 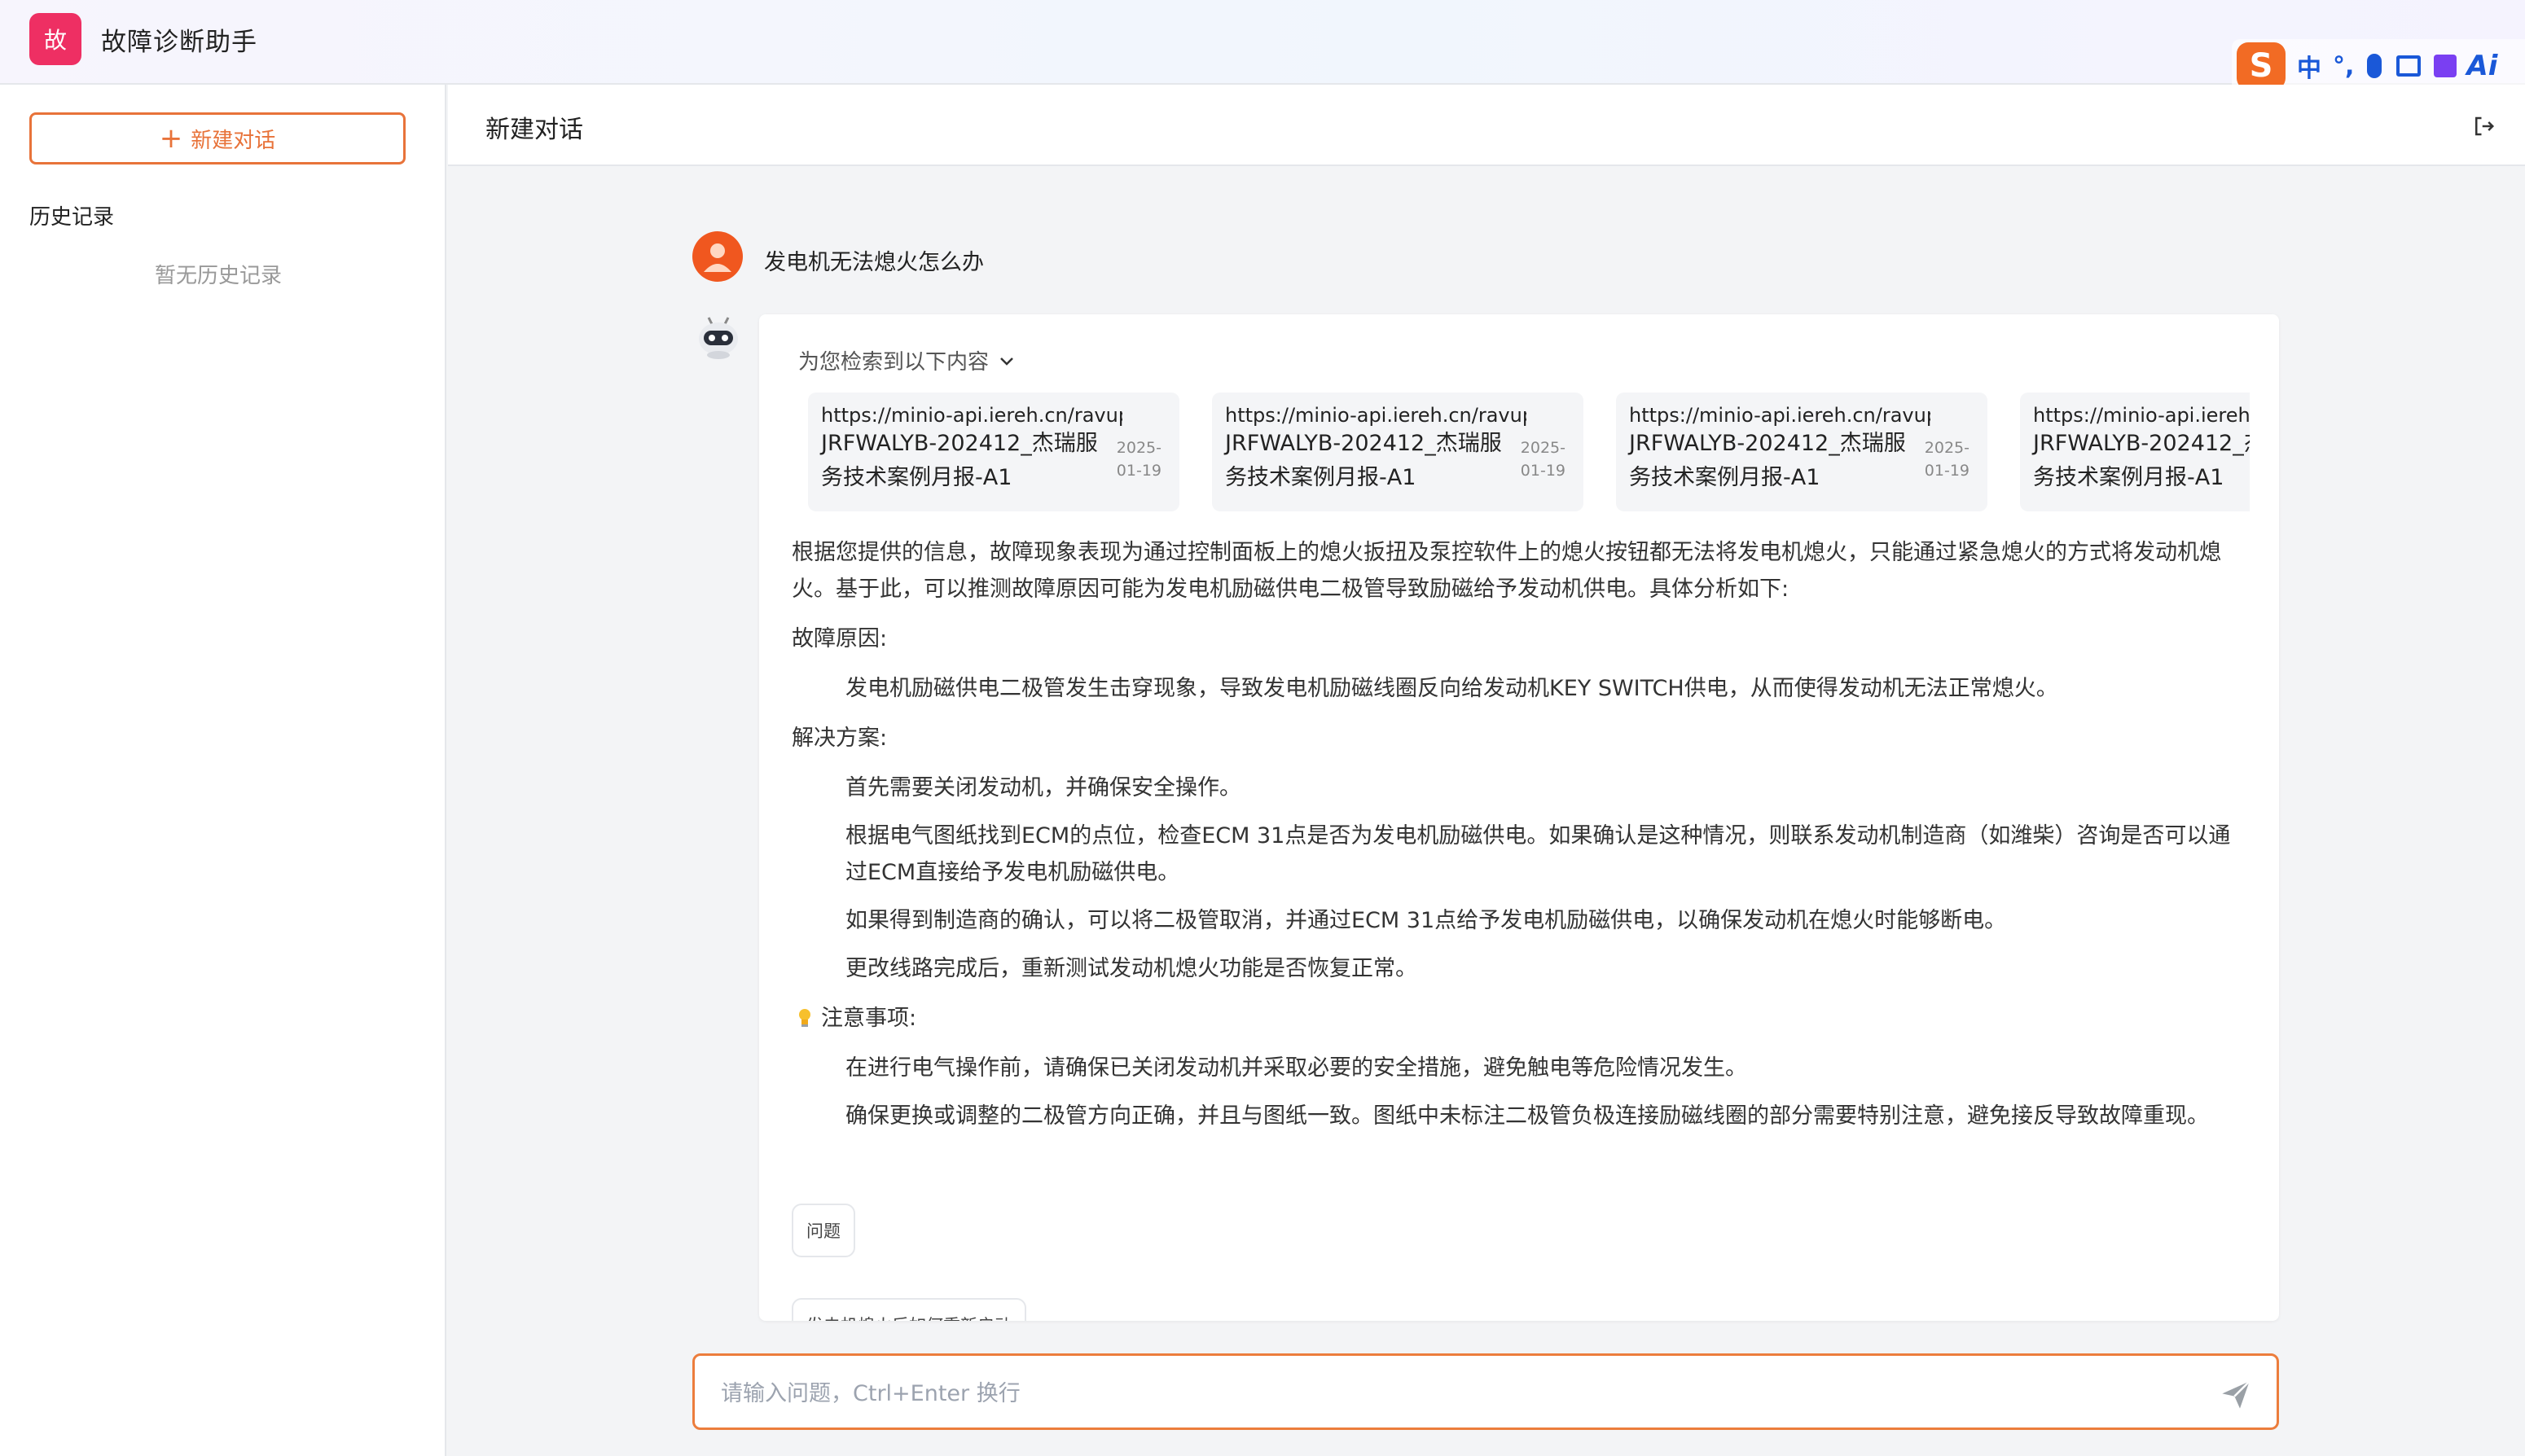 I want to click on suggested-question-button: 发电机熄火后如何重新启动, so click(x=909, y=1310).